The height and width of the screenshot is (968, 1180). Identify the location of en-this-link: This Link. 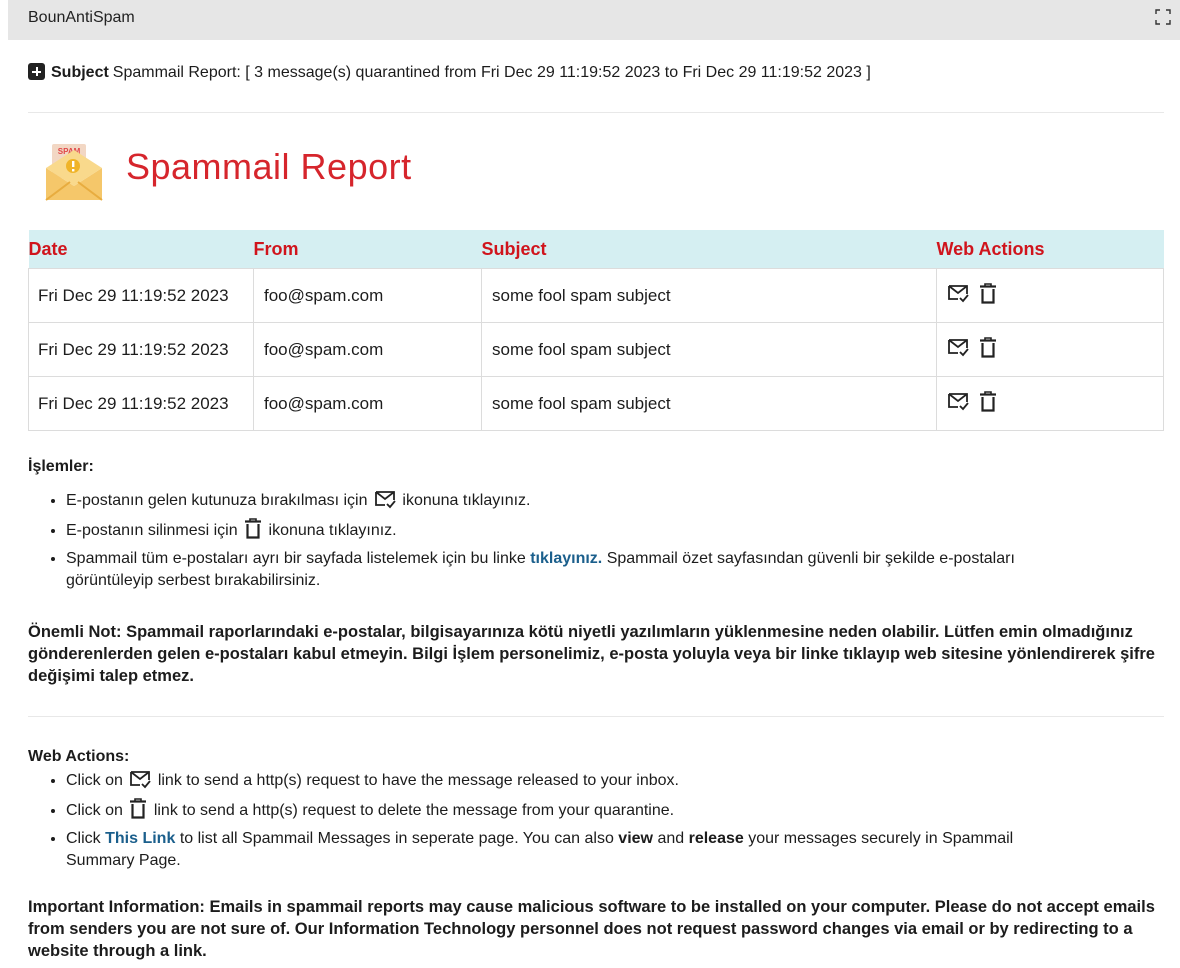
(140, 838).